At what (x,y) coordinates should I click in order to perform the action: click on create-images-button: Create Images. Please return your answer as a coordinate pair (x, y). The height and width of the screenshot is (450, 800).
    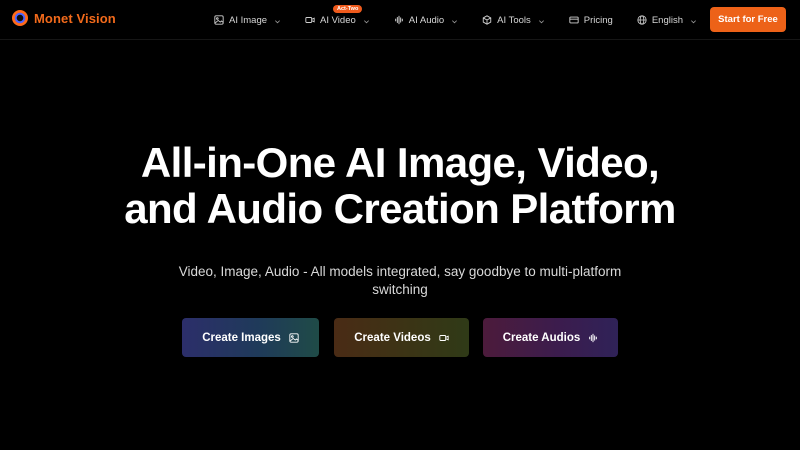
    Looking at the image, I should click on (250, 337).